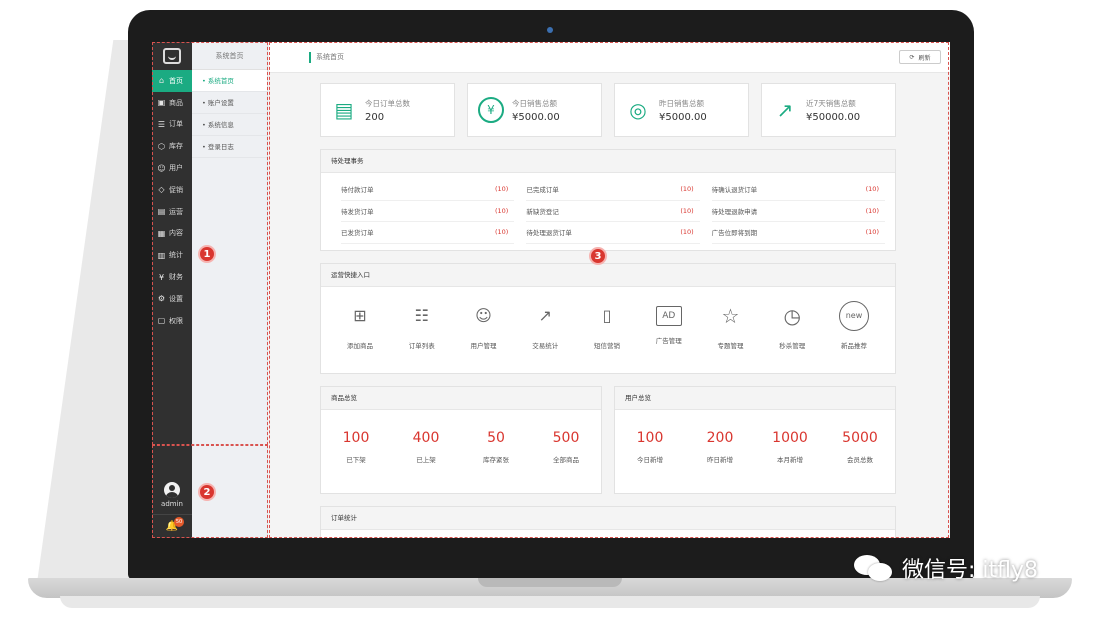 The image size is (1100, 620). I want to click on sidebar-item-2: ☰ 订单, so click(172, 125).